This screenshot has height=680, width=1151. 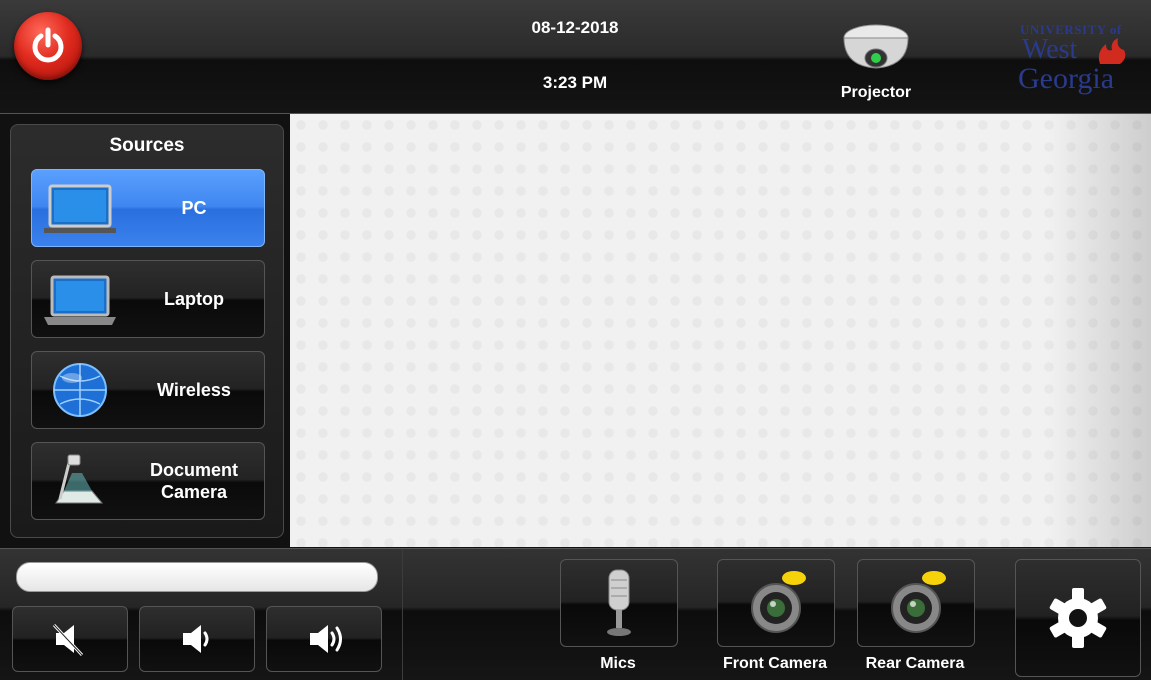 I want to click on mics-button, so click(x=619, y=603).